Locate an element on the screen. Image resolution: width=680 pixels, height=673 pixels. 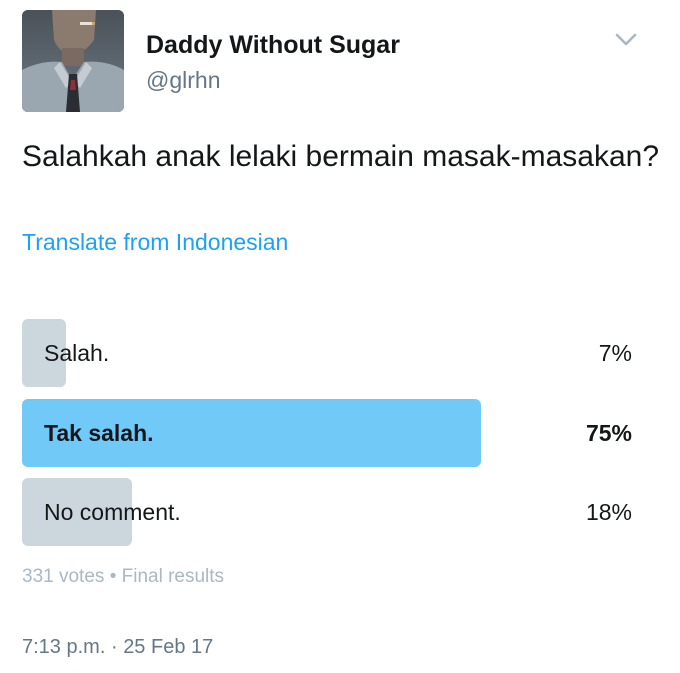
poll-option: No comment. 18% is located at coordinates (328, 512).